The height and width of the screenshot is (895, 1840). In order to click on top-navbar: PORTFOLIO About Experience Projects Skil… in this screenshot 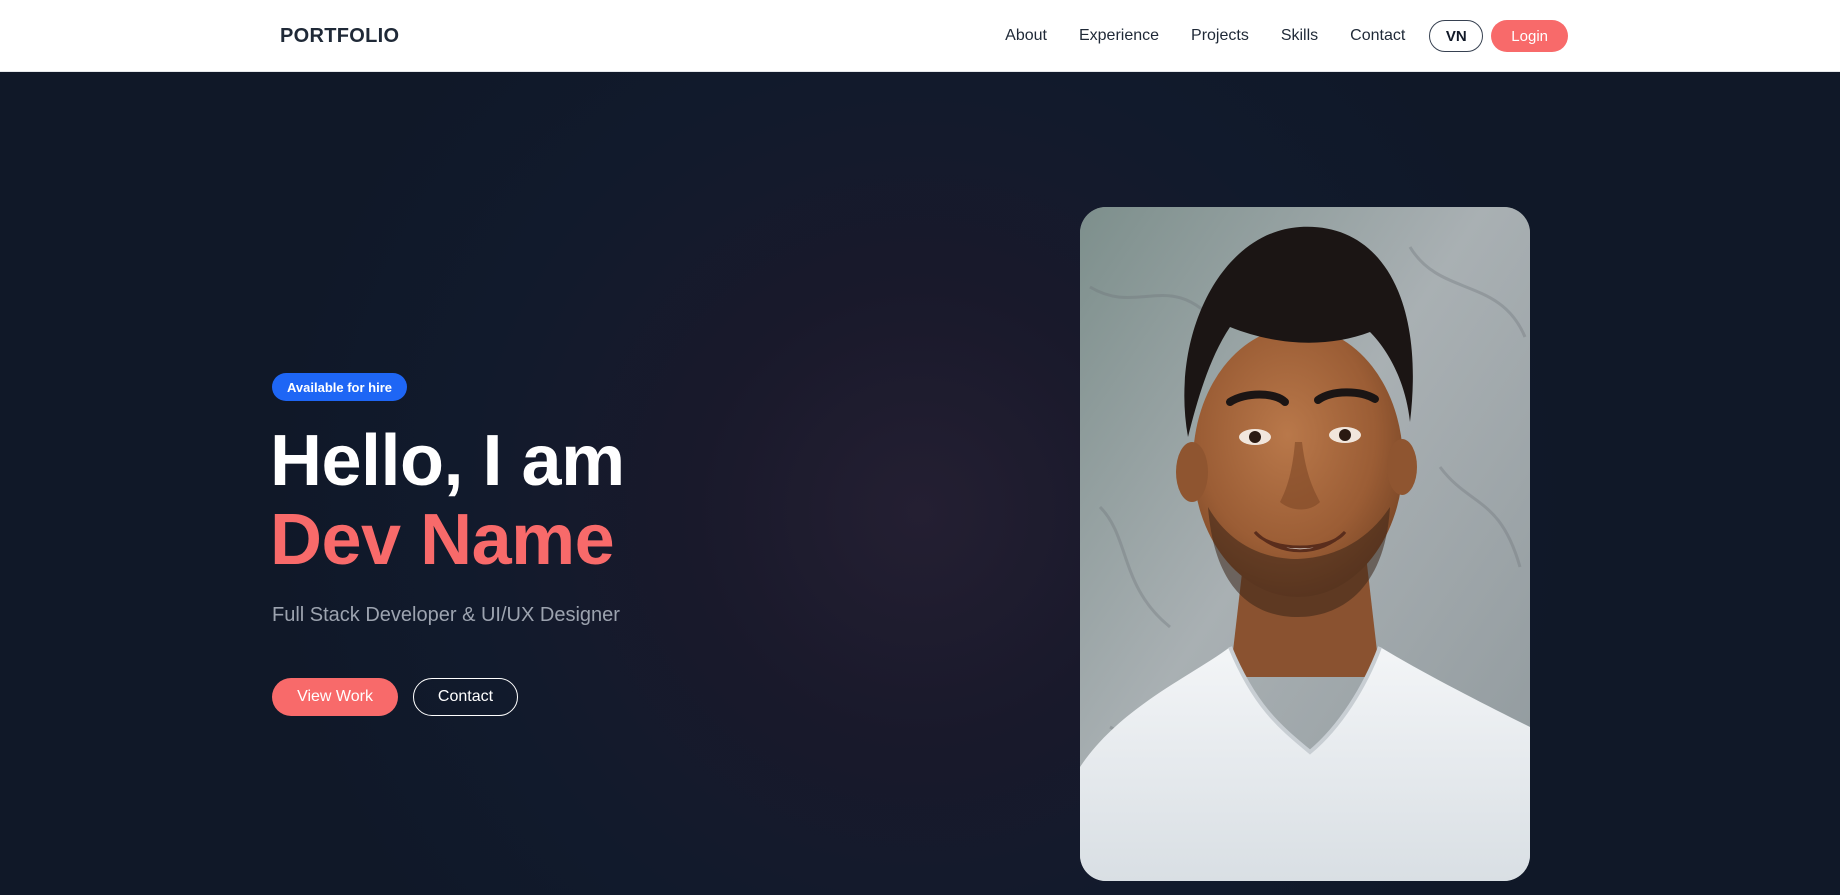, I will do `click(920, 36)`.